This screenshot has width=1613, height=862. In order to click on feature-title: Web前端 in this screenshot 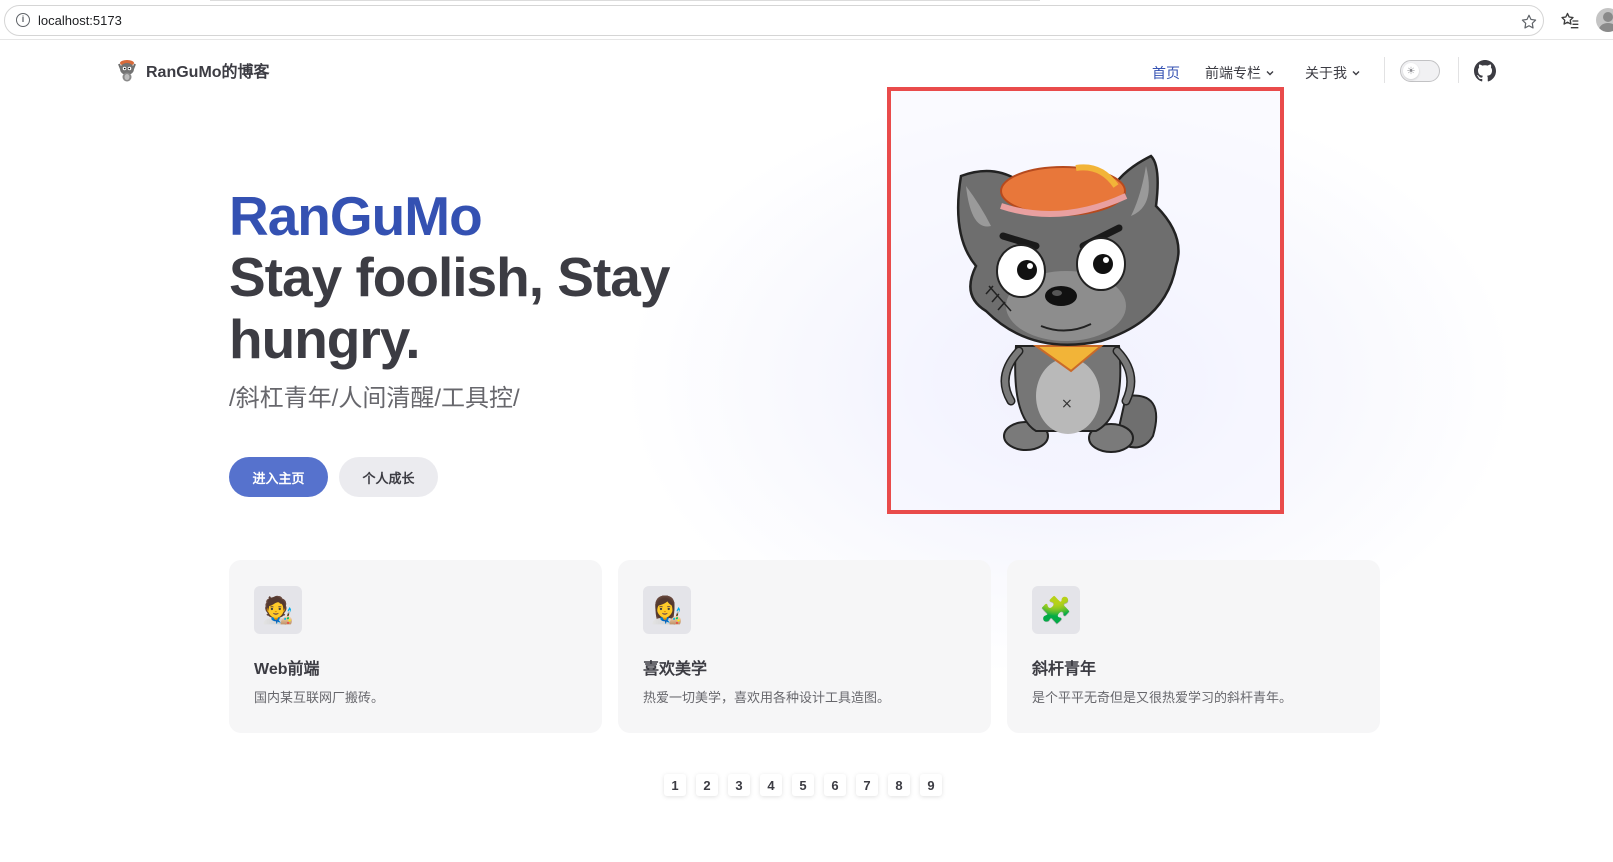, I will do `click(287, 669)`.